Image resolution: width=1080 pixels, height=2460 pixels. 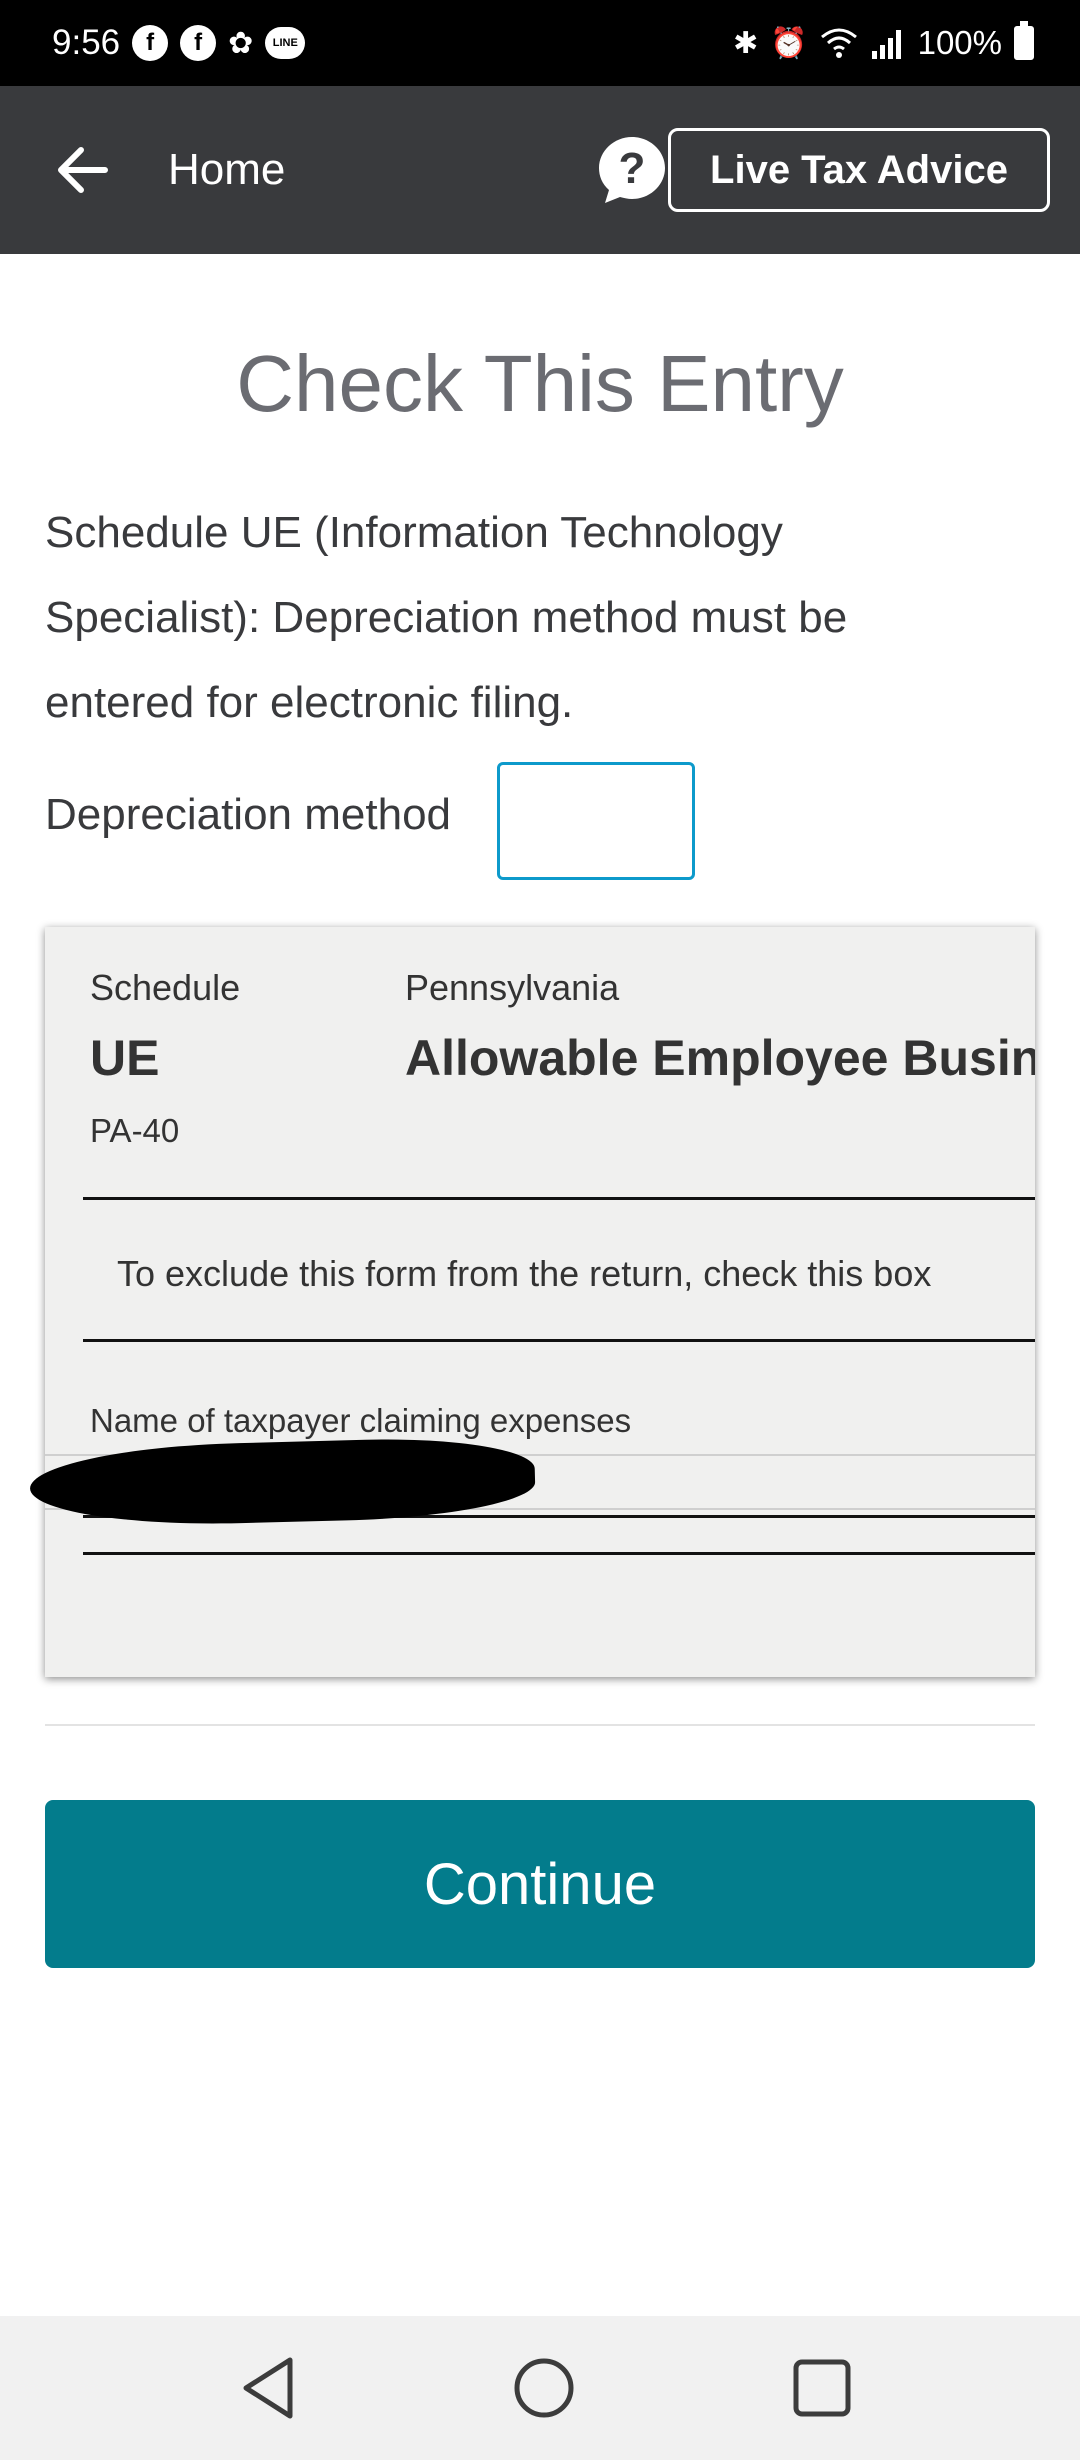 I want to click on signal-icon, so click(x=886, y=44).